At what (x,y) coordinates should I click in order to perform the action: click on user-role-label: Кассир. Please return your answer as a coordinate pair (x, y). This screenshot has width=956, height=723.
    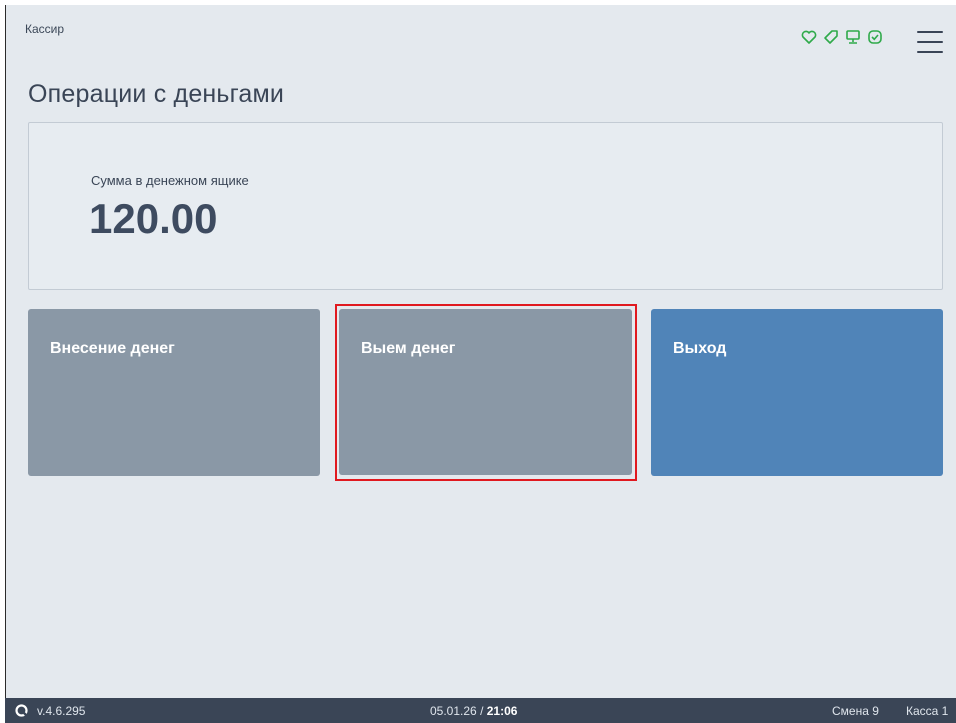
    Looking at the image, I should click on (45, 29).